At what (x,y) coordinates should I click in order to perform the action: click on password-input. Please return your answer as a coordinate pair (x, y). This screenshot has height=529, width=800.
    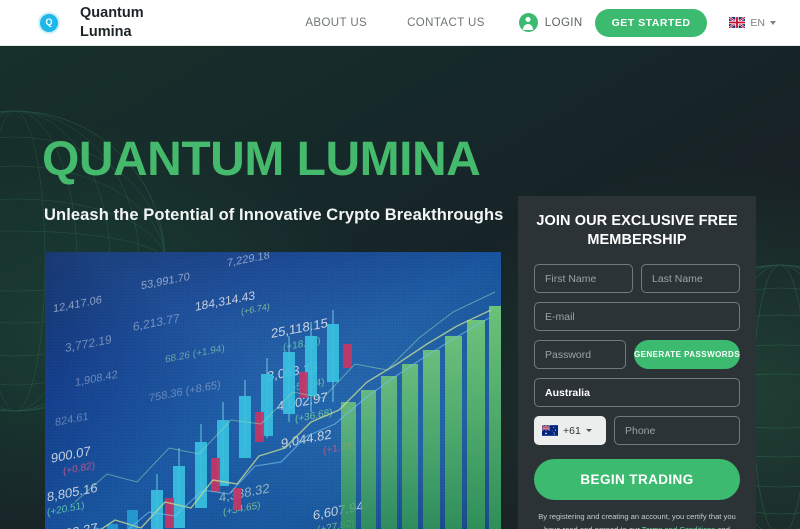
    Looking at the image, I should click on (580, 355).